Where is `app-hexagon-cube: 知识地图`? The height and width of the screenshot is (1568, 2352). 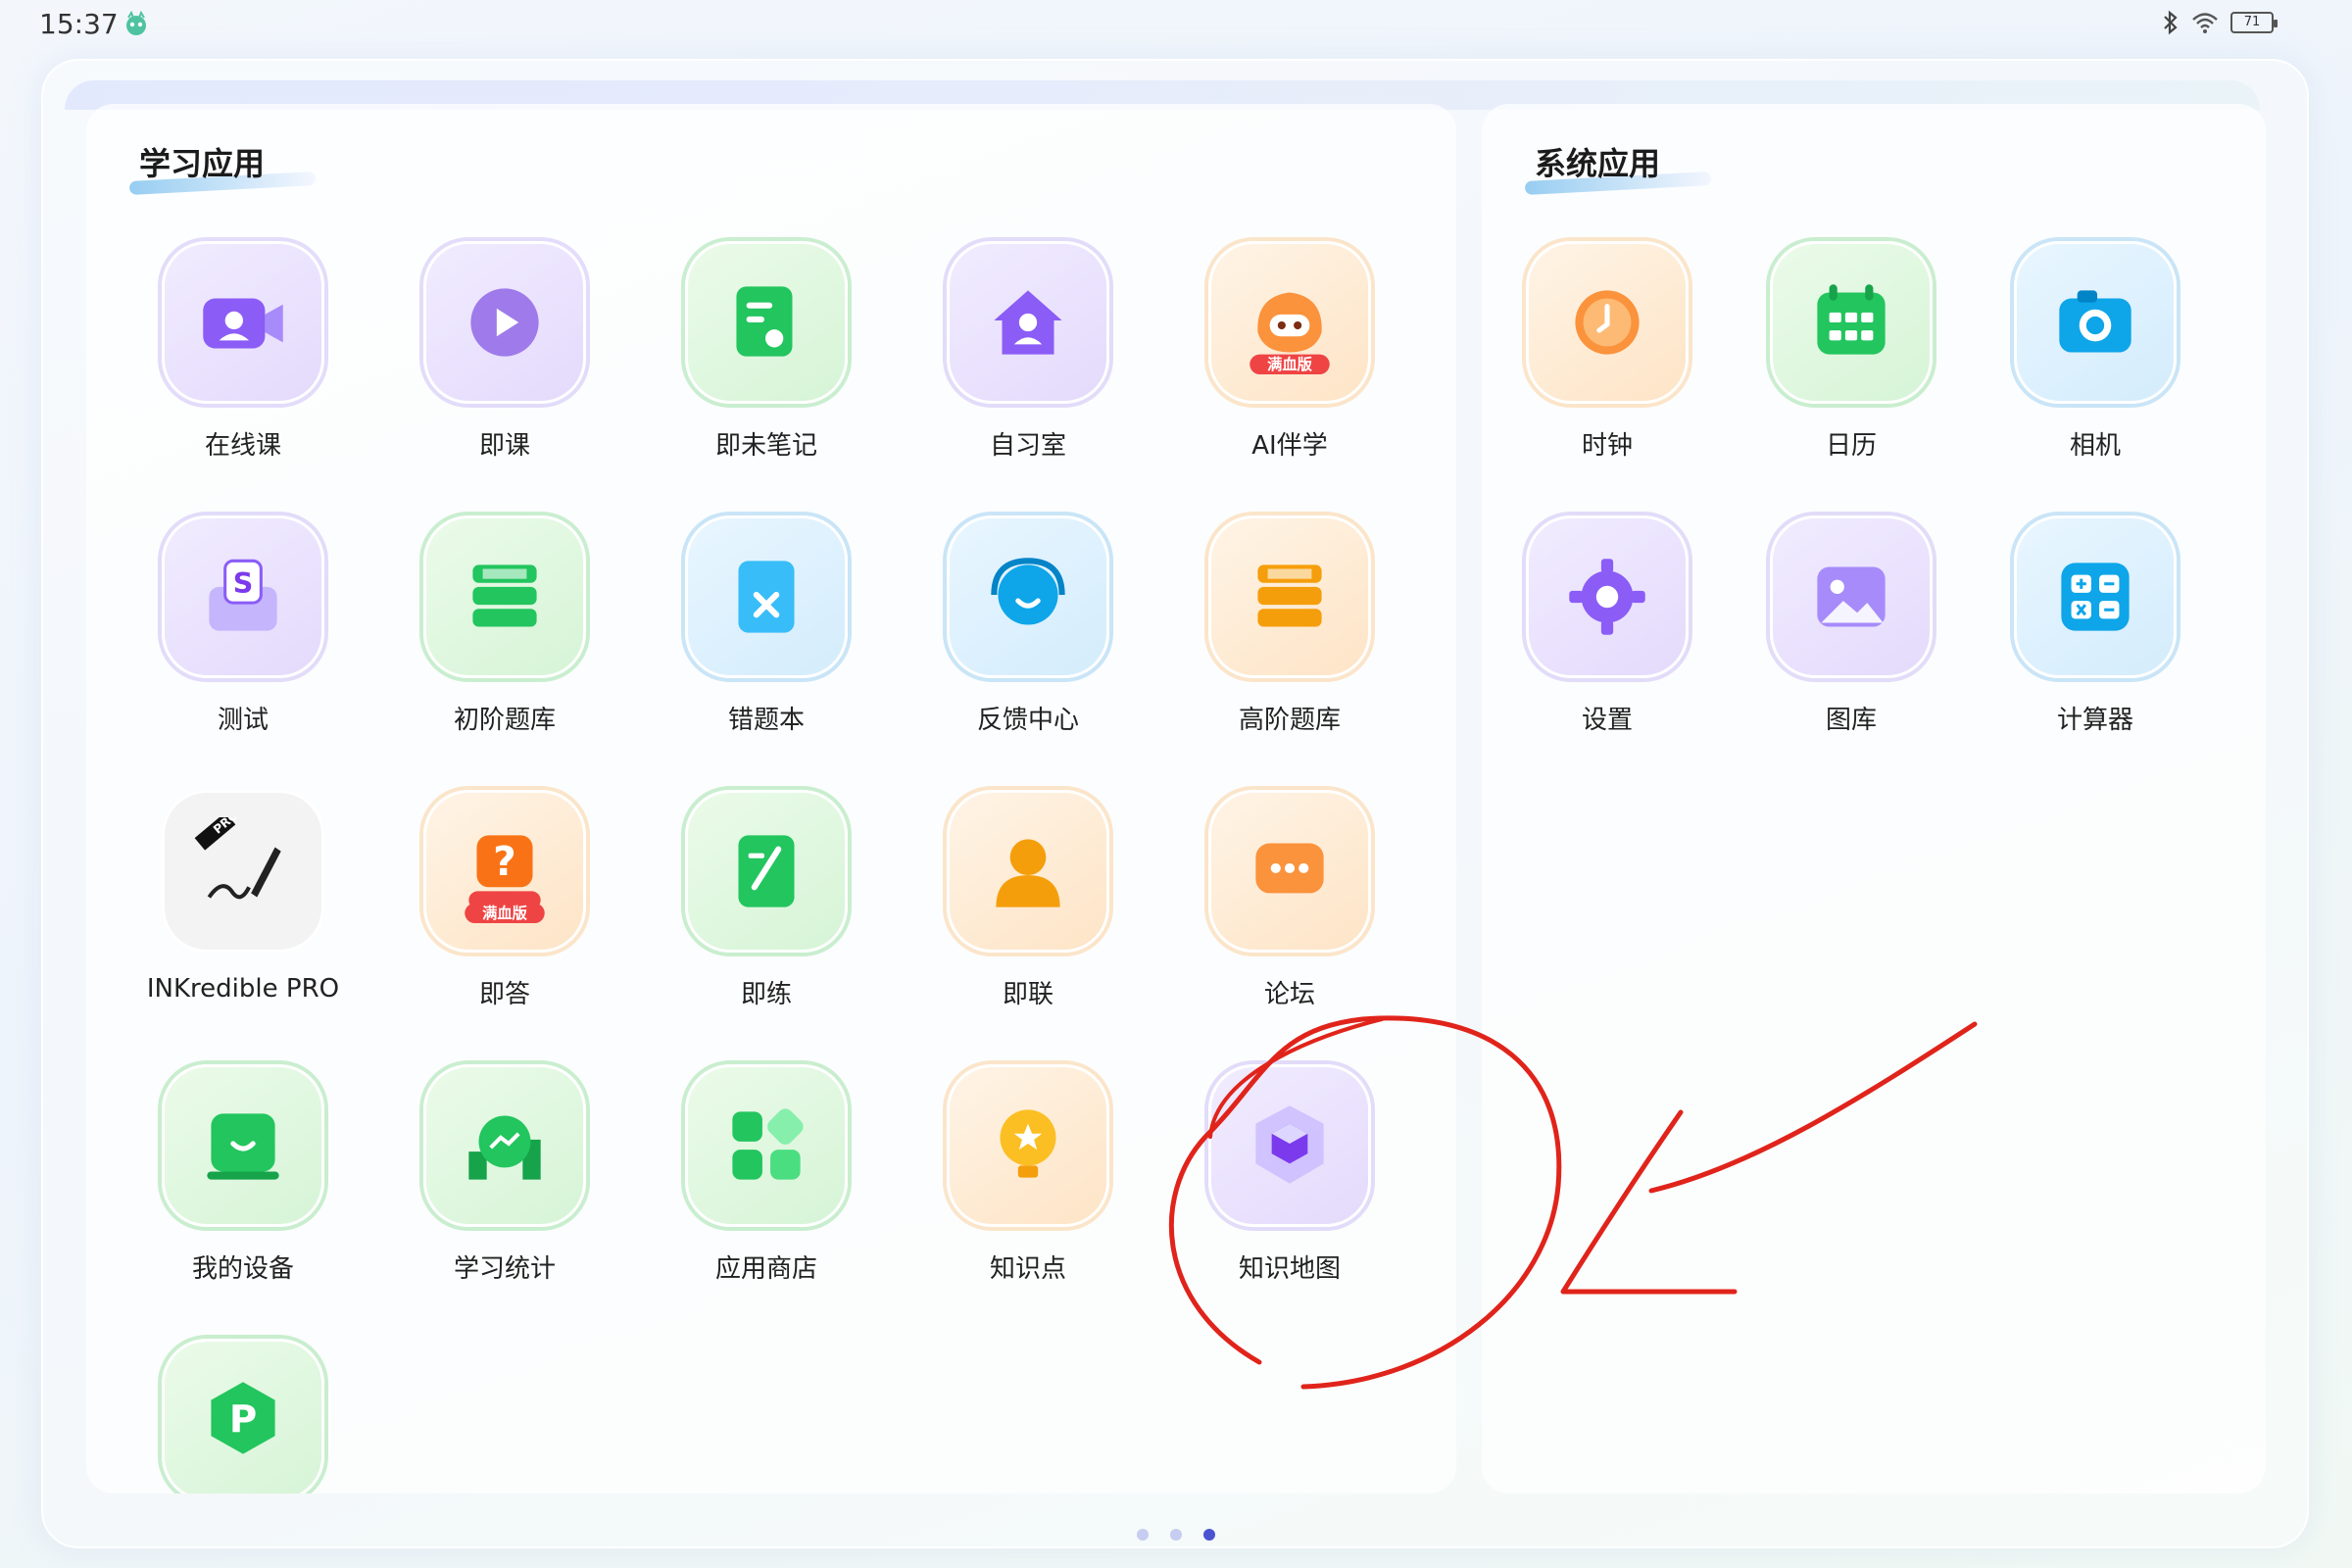
app-hexagon-cube: 知识地图 is located at coordinates (1274, 1181).